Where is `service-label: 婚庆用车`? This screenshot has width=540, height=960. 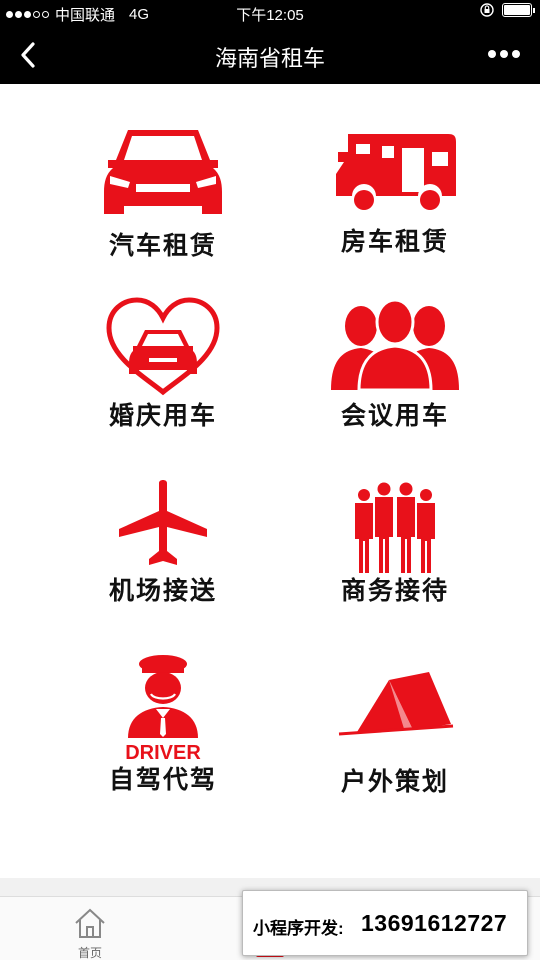 service-label: 婚庆用车 is located at coordinates (162, 416).